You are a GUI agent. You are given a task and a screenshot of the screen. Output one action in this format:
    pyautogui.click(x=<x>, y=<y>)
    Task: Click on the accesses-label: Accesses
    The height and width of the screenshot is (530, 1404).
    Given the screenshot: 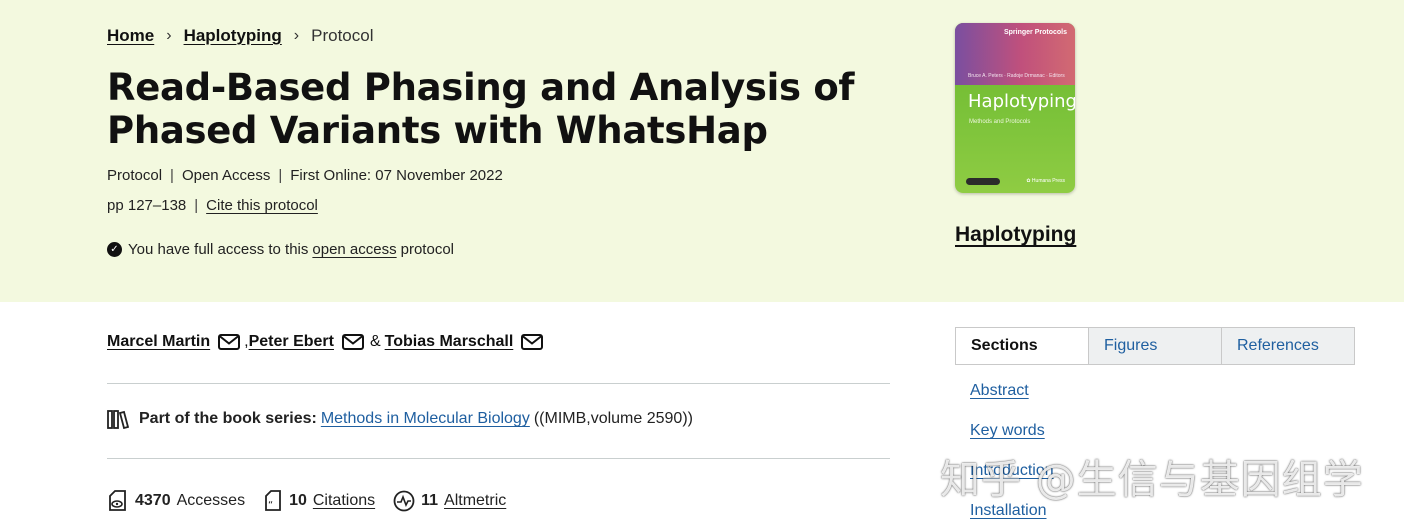 What is the action you would take?
    pyautogui.click(x=211, y=500)
    